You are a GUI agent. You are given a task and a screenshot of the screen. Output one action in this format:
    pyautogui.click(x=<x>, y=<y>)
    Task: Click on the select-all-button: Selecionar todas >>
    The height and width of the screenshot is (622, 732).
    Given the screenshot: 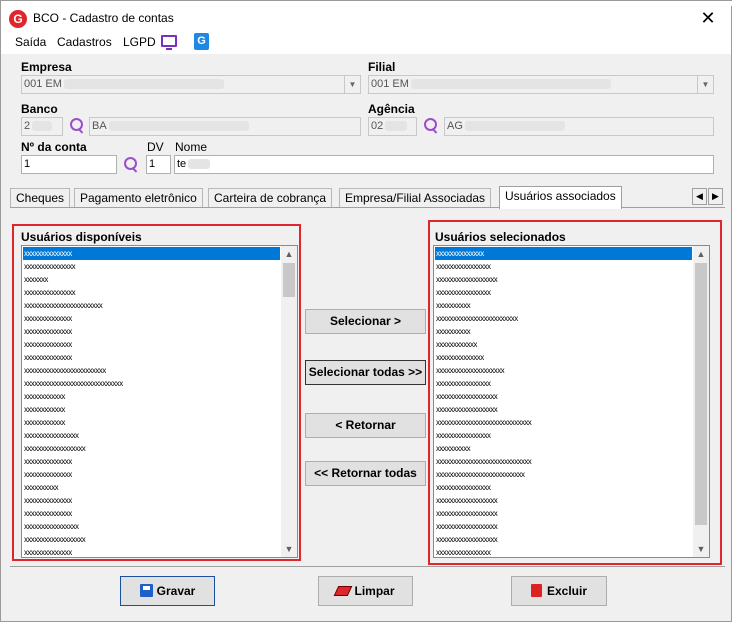 What is the action you would take?
    pyautogui.click(x=365, y=372)
    